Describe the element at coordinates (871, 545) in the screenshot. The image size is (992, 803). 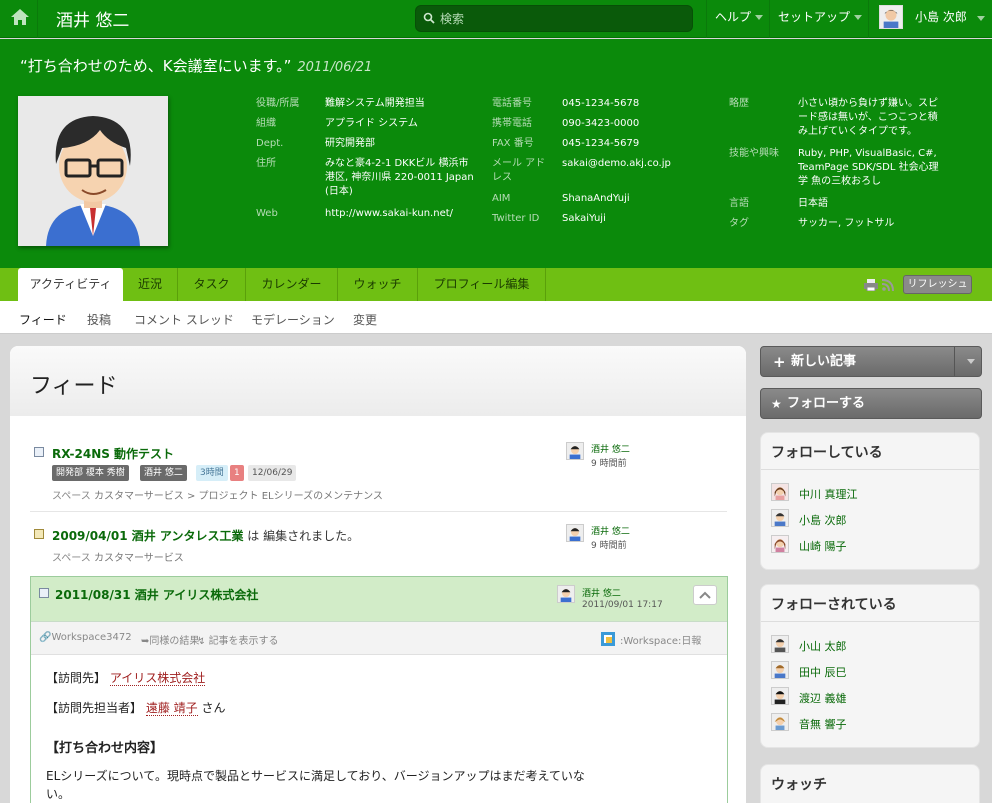
I see `following-user: 山崎 陽子` at that location.